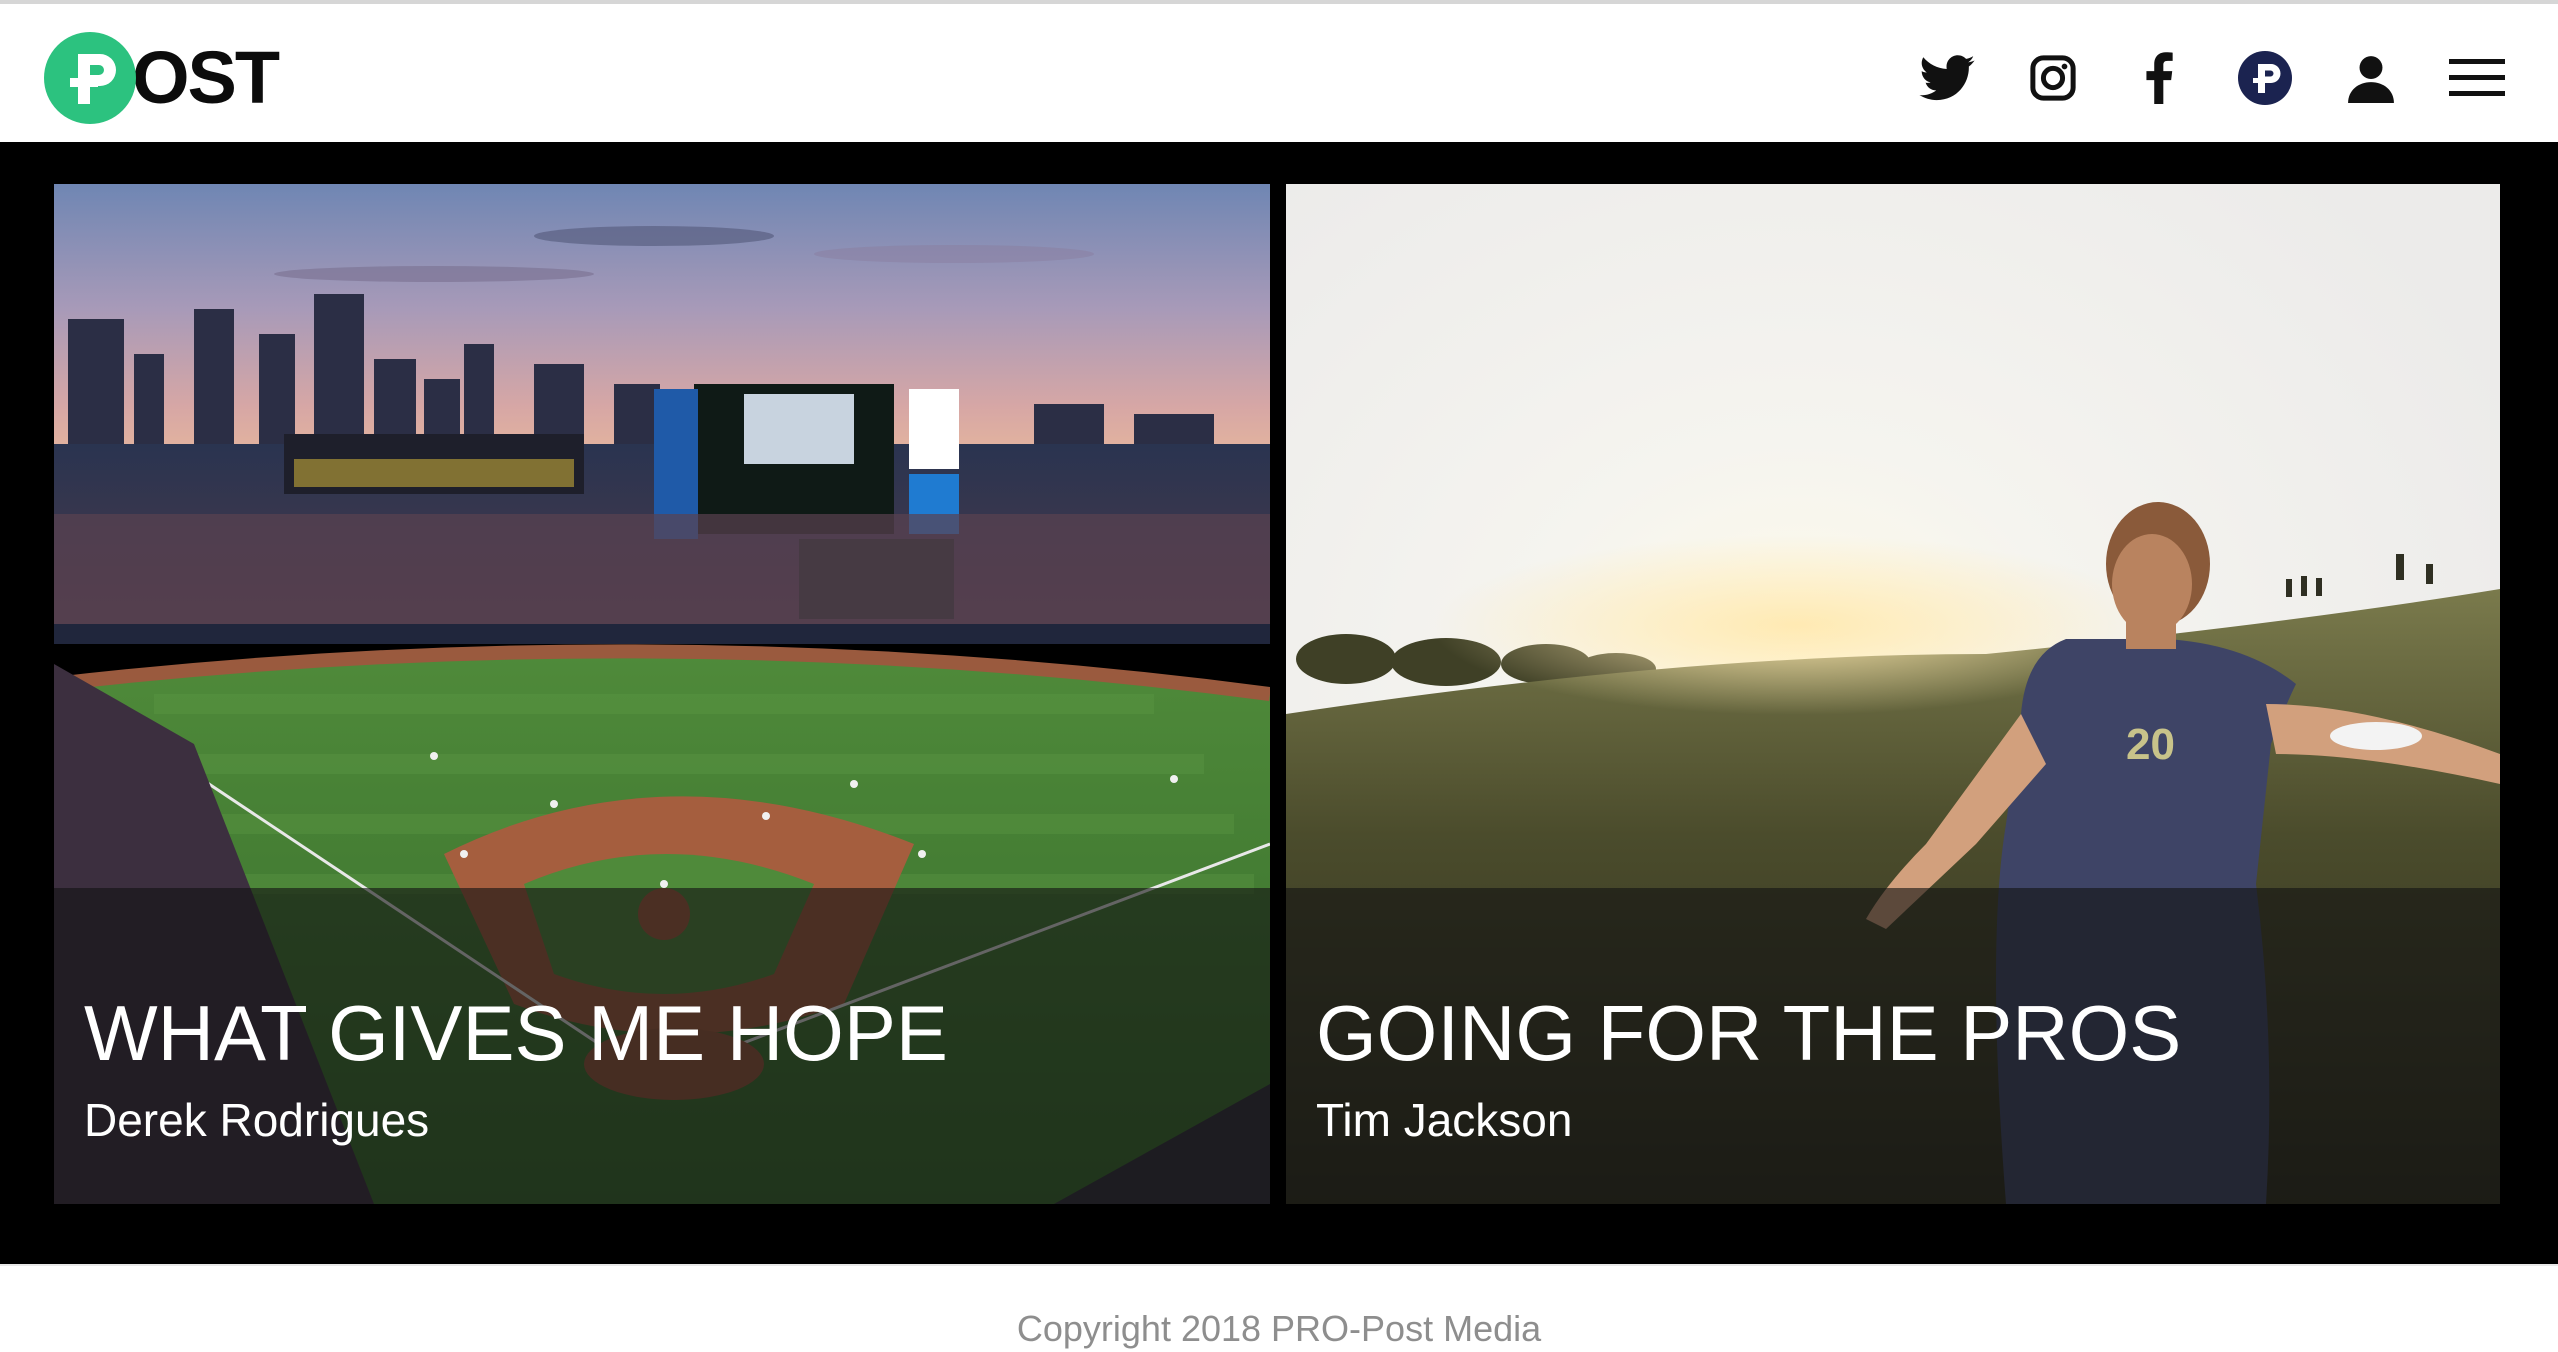 The height and width of the screenshot is (1352, 2558). I want to click on facebook-icon, so click(2159, 78).